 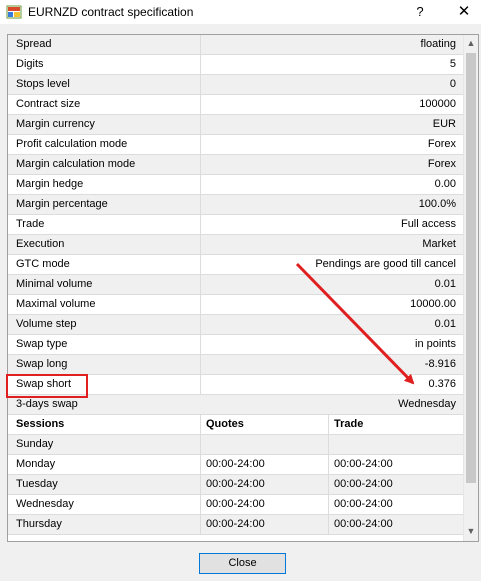 What do you see at coordinates (104, 264) in the screenshot?
I see `property-label: GTC mode` at bounding box center [104, 264].